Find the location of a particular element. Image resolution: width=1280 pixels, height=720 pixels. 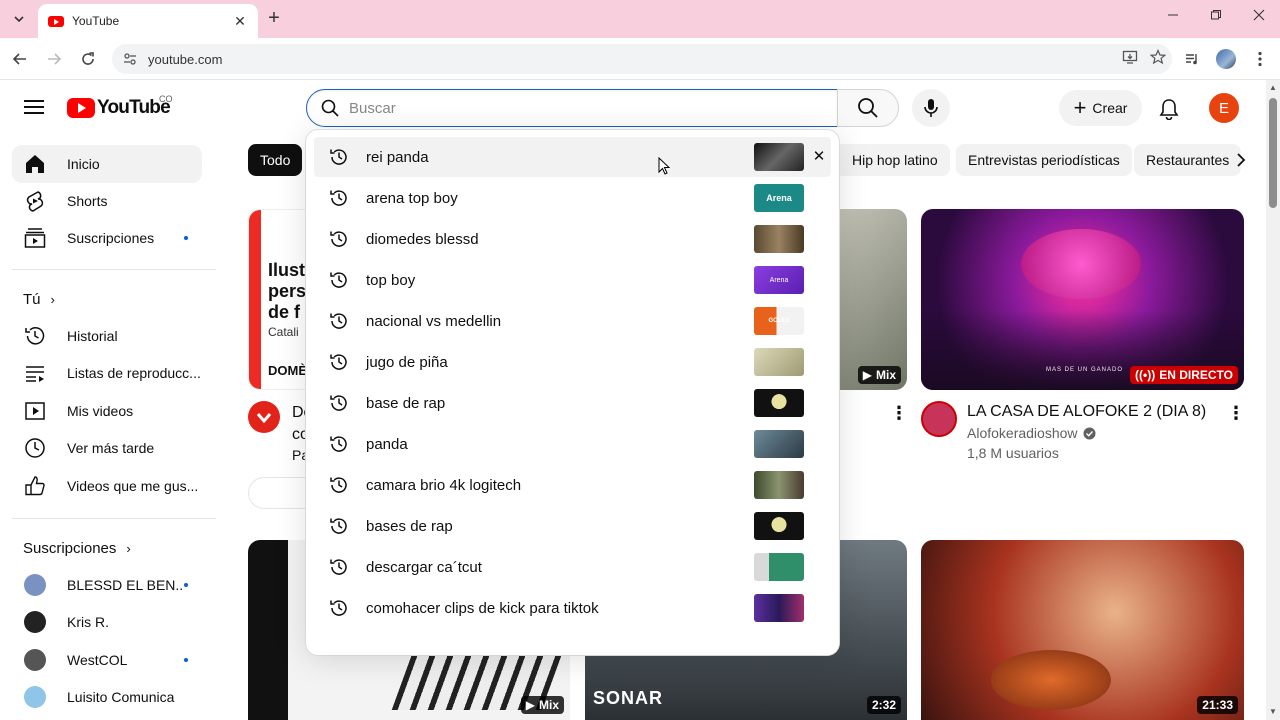

chrome-profile-avatar is located at coordinates (1226, 59).